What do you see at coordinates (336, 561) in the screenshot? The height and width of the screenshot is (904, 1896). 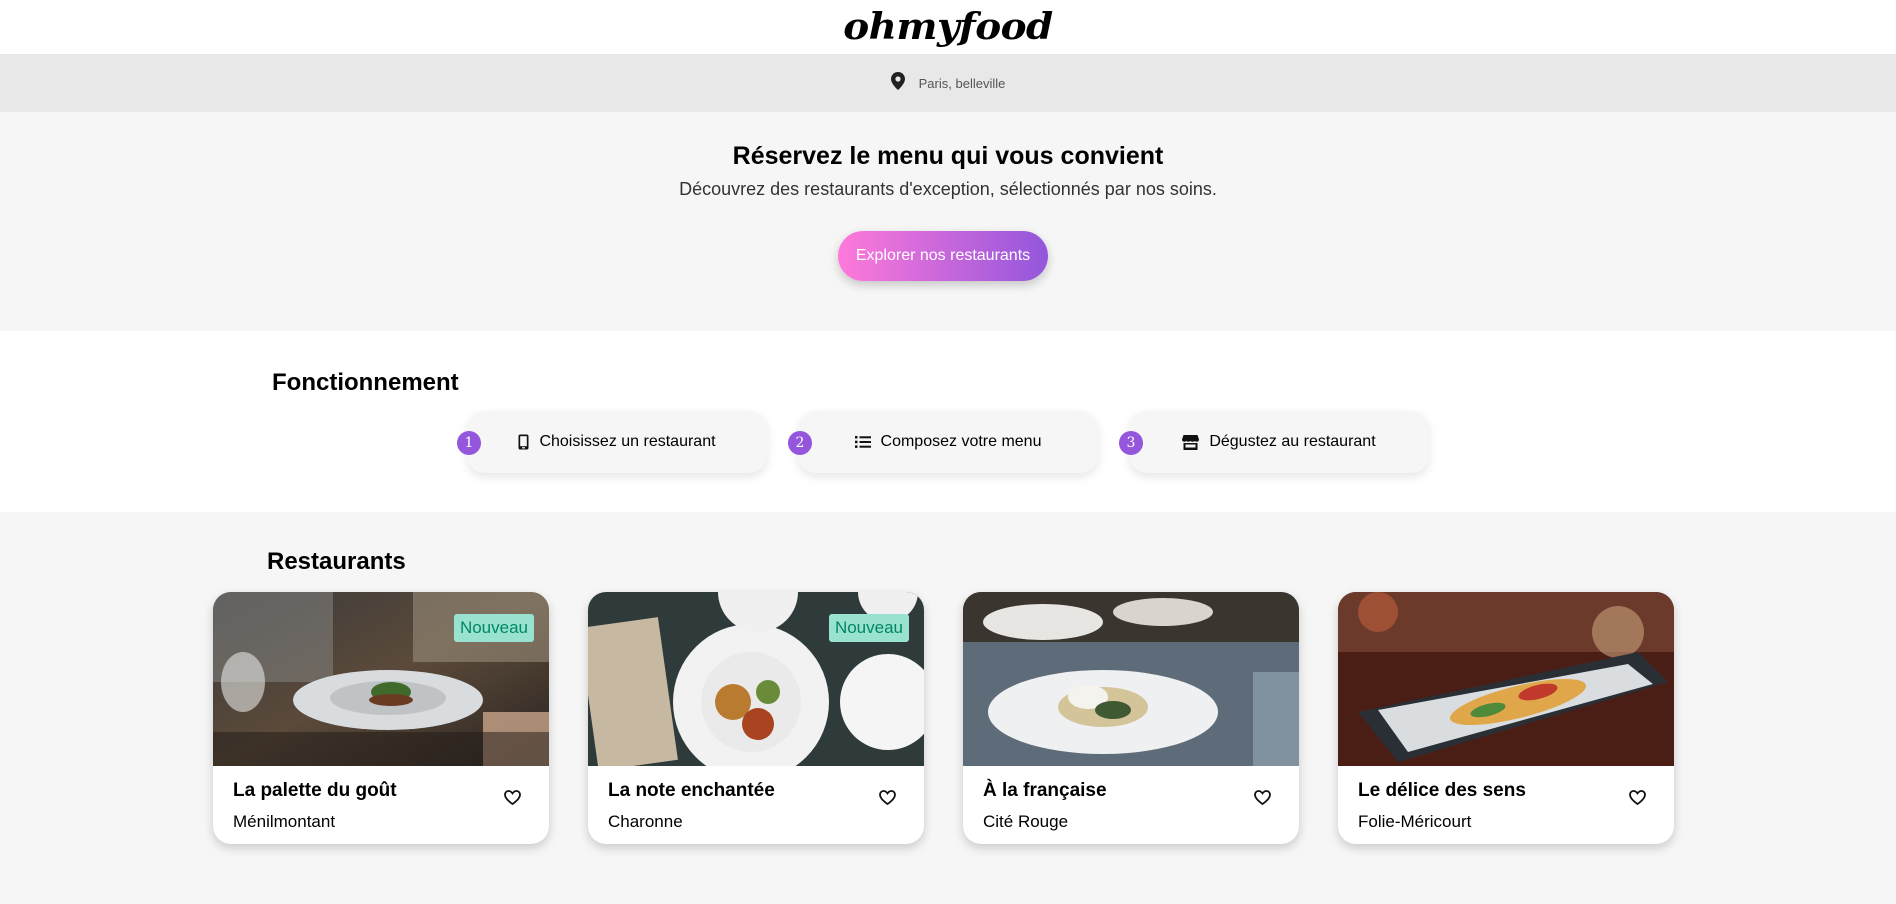 I see `restaurants-title: Restaurants` at bounding box center [336, 561].